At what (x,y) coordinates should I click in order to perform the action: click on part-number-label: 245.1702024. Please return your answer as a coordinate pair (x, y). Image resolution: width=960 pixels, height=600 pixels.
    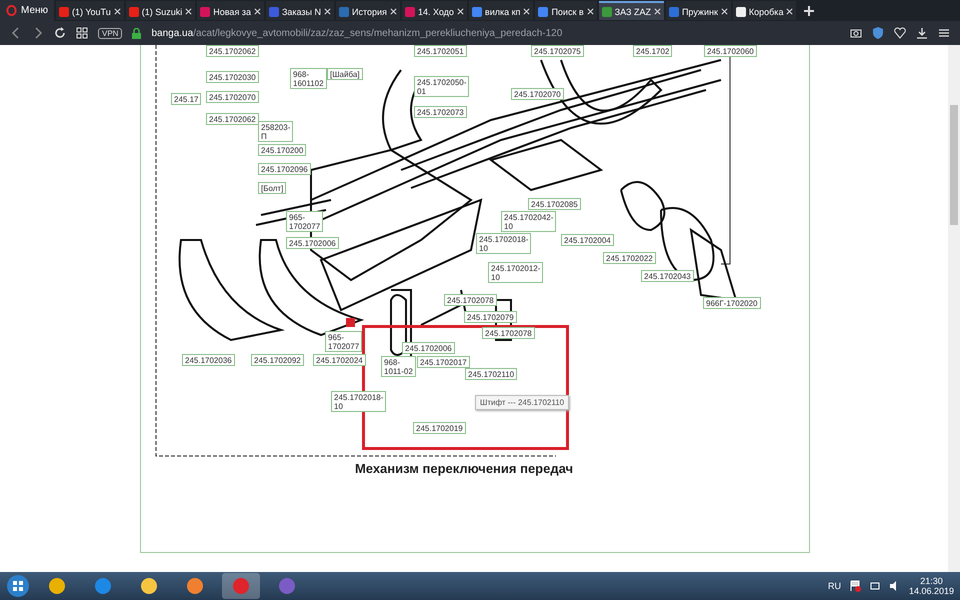
    Looking at the image, I should click on (339, 360).